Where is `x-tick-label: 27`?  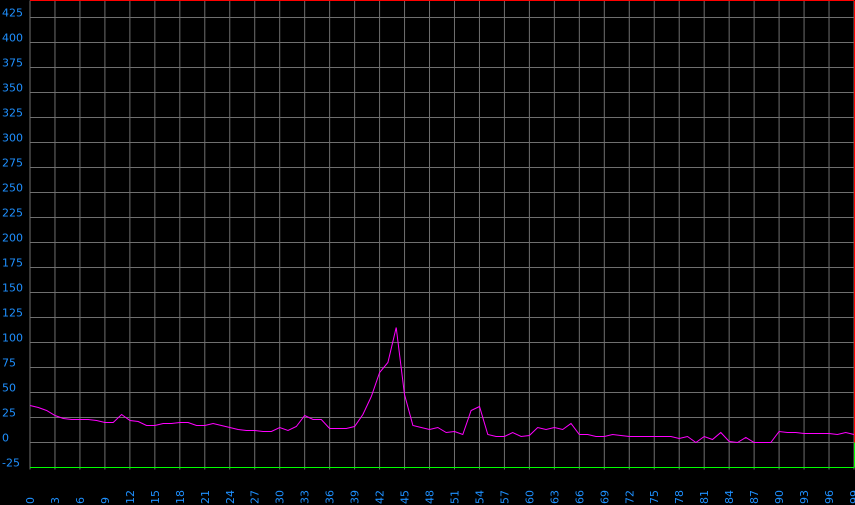
x-tick-label: 27 is located at coordinates (255, 497).